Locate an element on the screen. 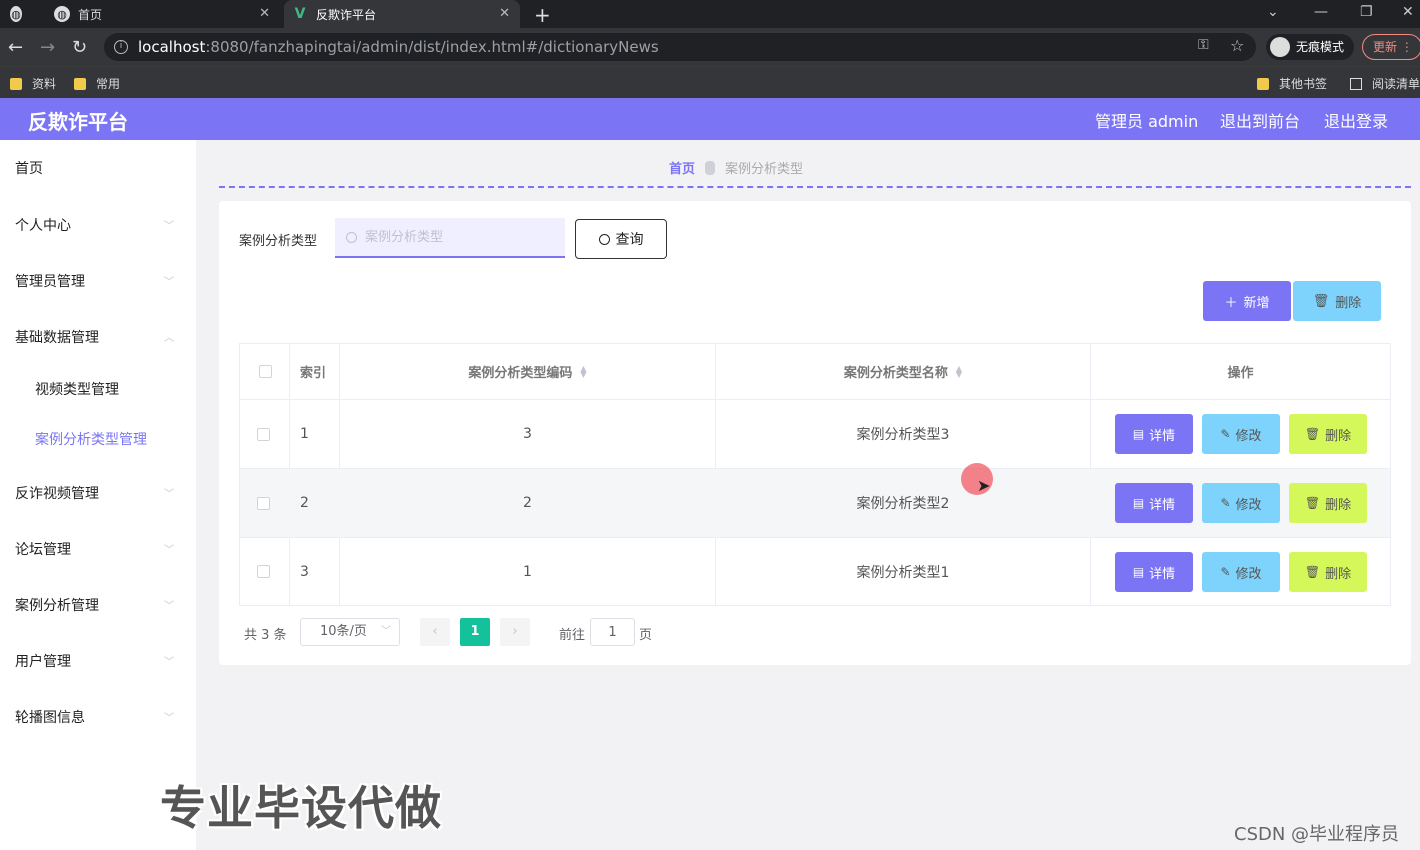  goto-page-input is located at coordinates (612, 632).